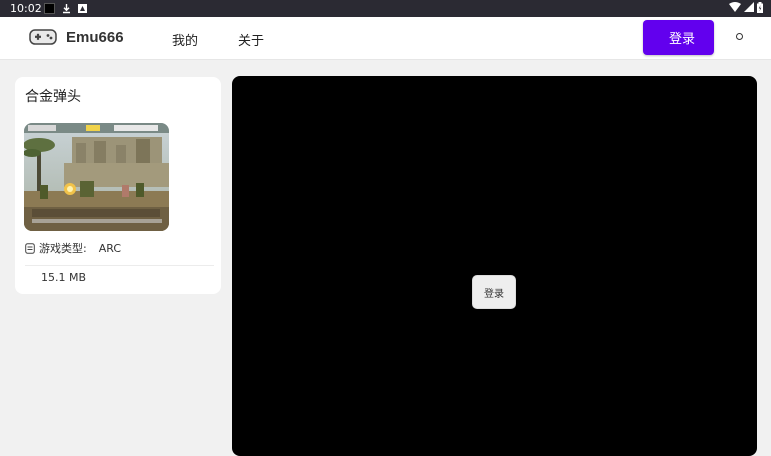 This screenshot has height=456, width=771. Describe the element at coordinates (43, 37) in the screenshot. I see `gamepad-logo-icon` at that location.